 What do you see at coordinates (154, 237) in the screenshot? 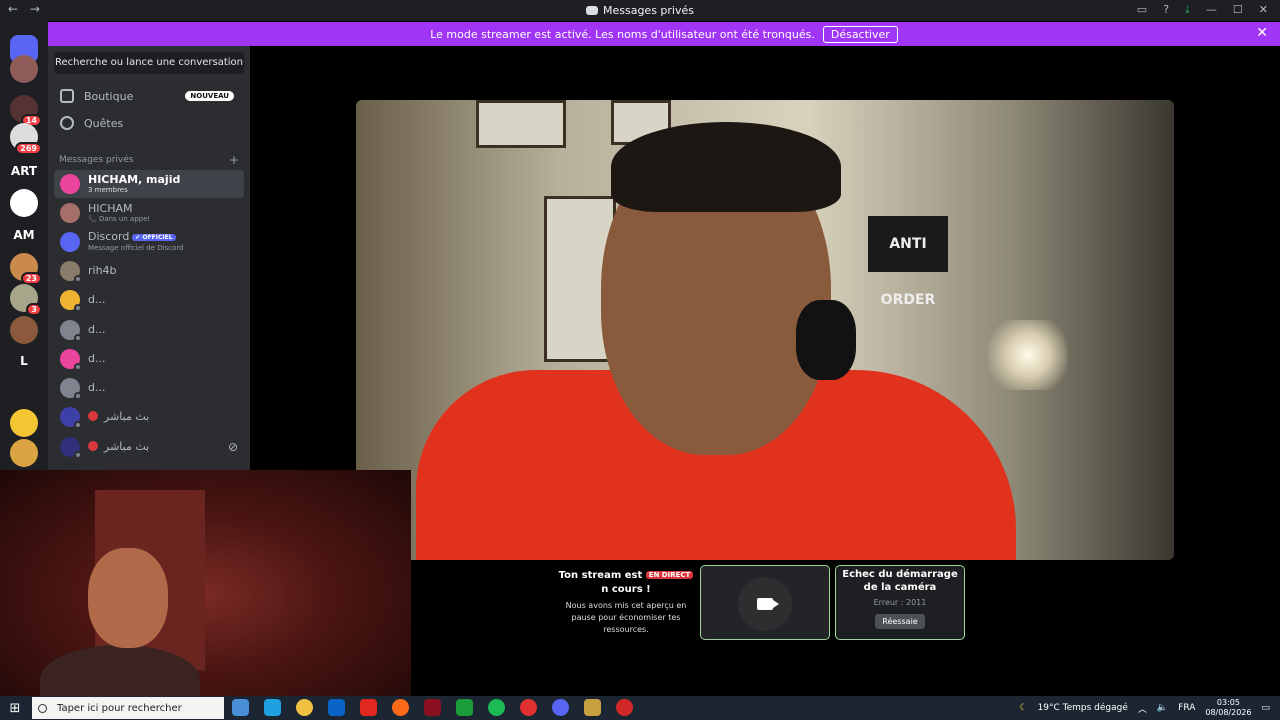
I see `official-badge: ✔ OFFICIEL` at bounding box center [154, 237].